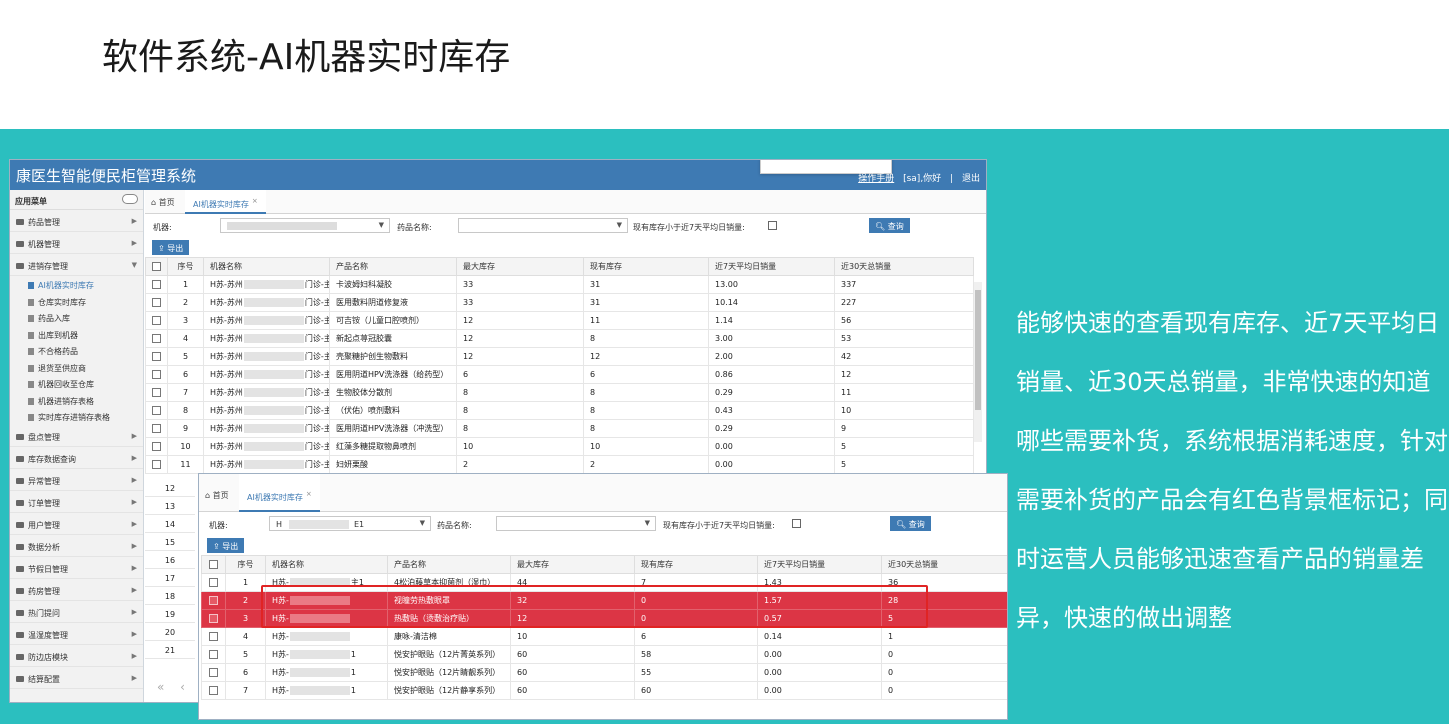  Describe the element at coordinates (559, 464) in the screenshot. I see `table-row: 11H苏-苏州门诊-主1妇妍栗酸220.005` at that location.